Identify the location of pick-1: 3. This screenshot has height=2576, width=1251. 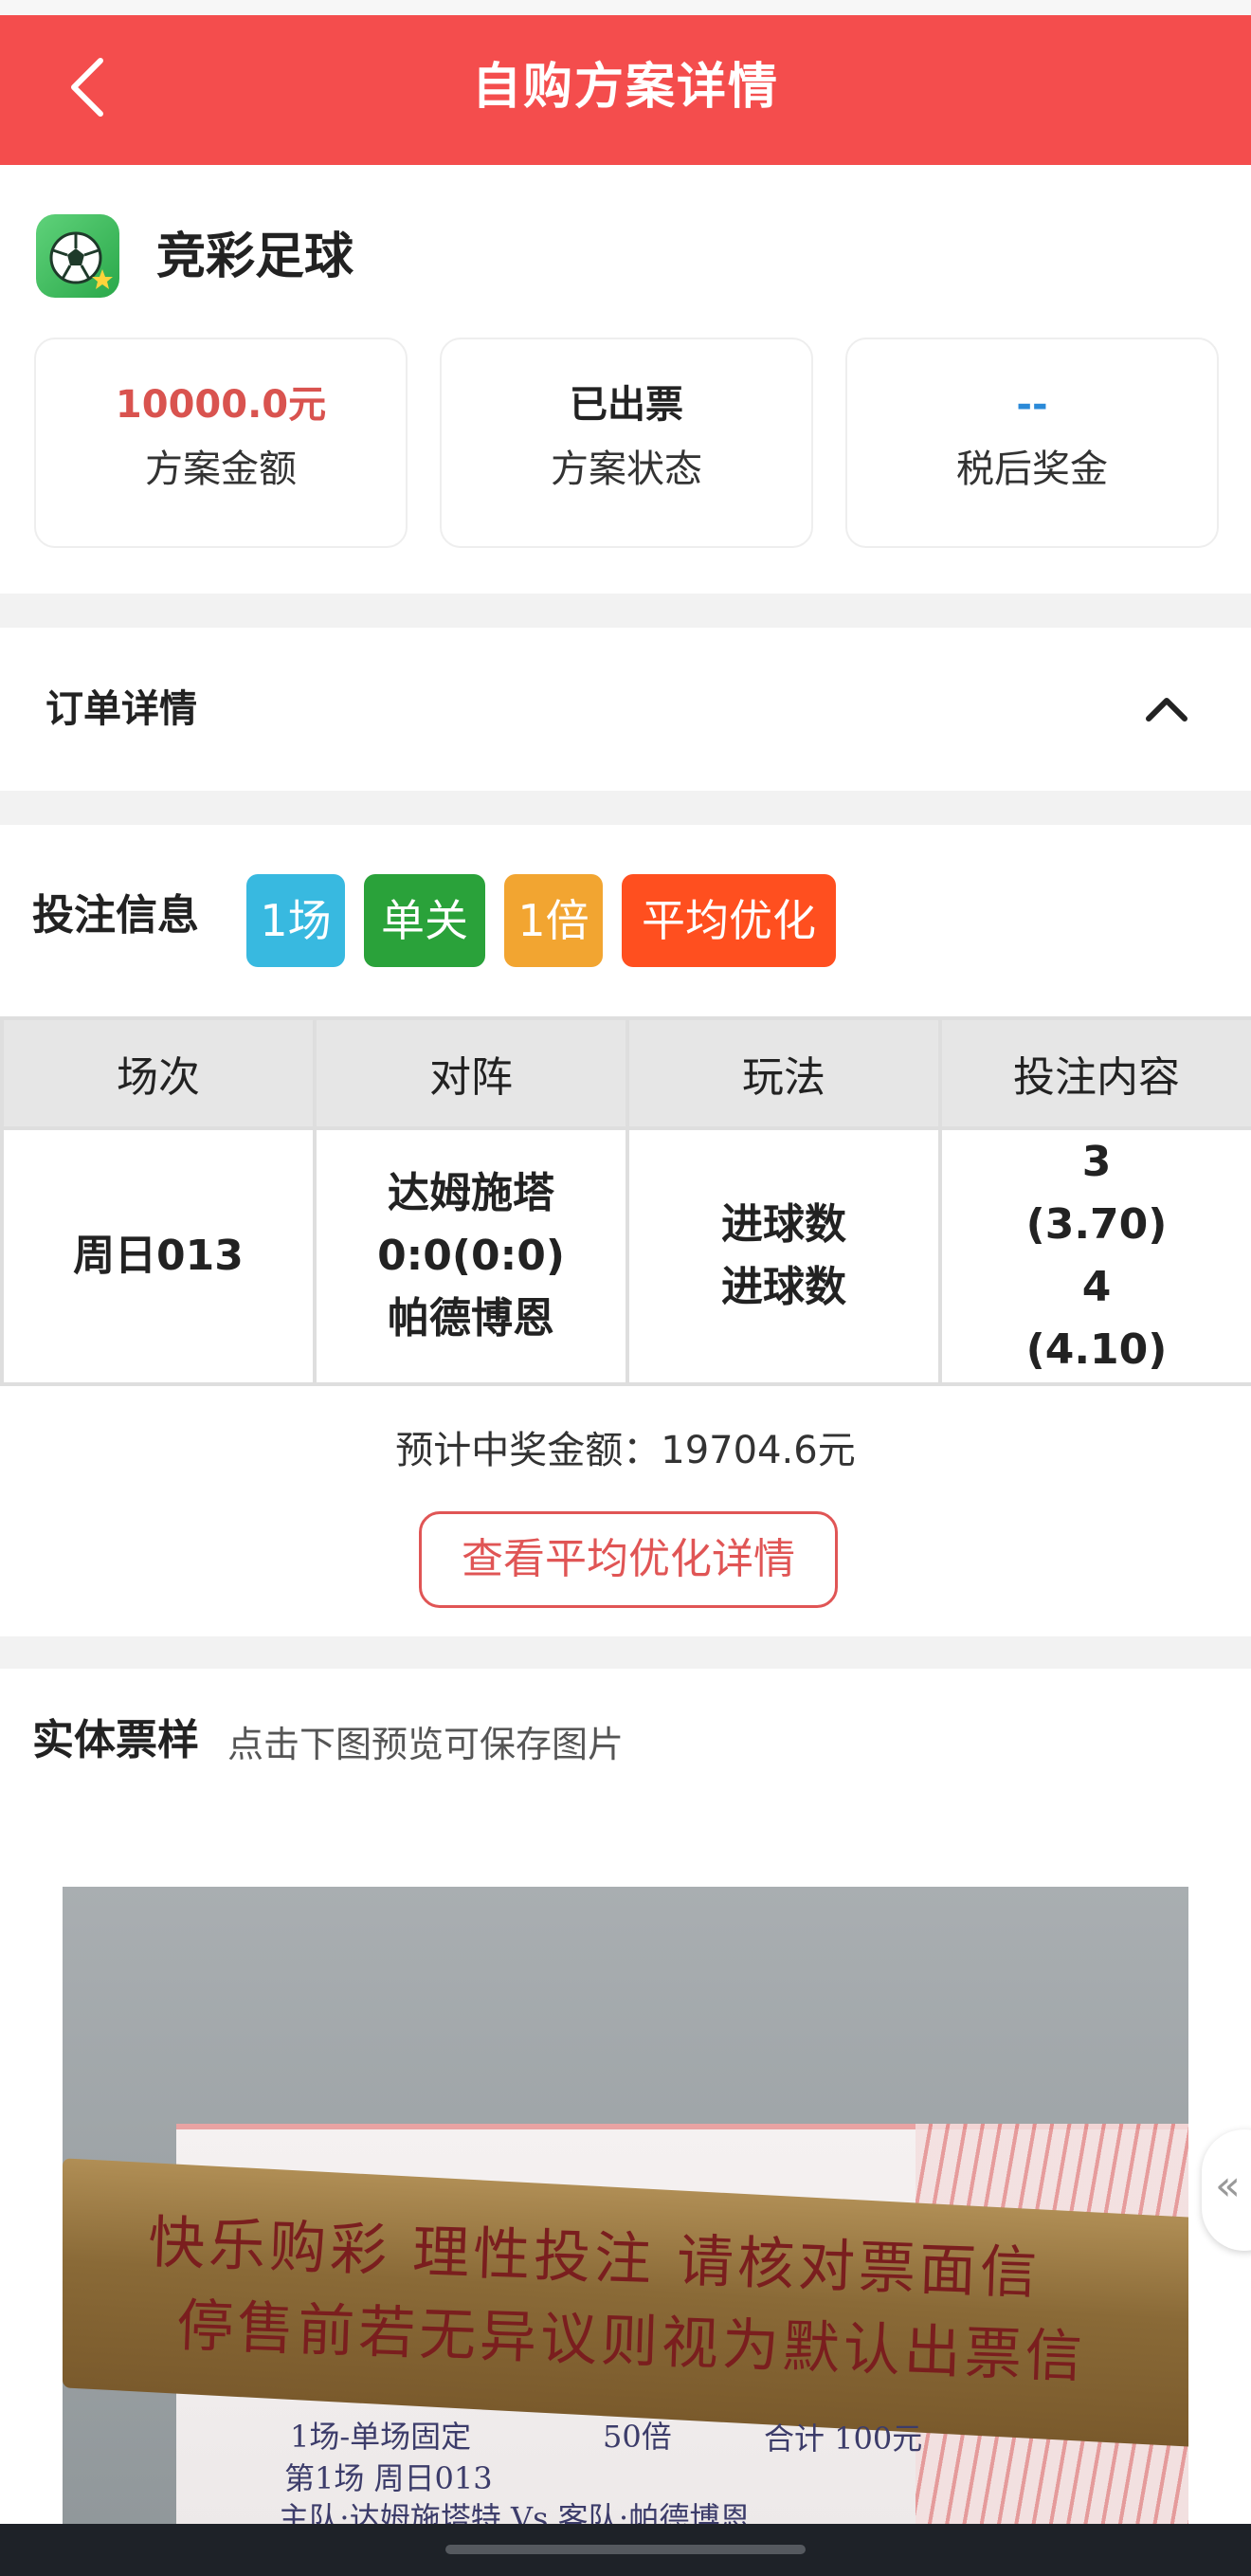
(1096, 1162).